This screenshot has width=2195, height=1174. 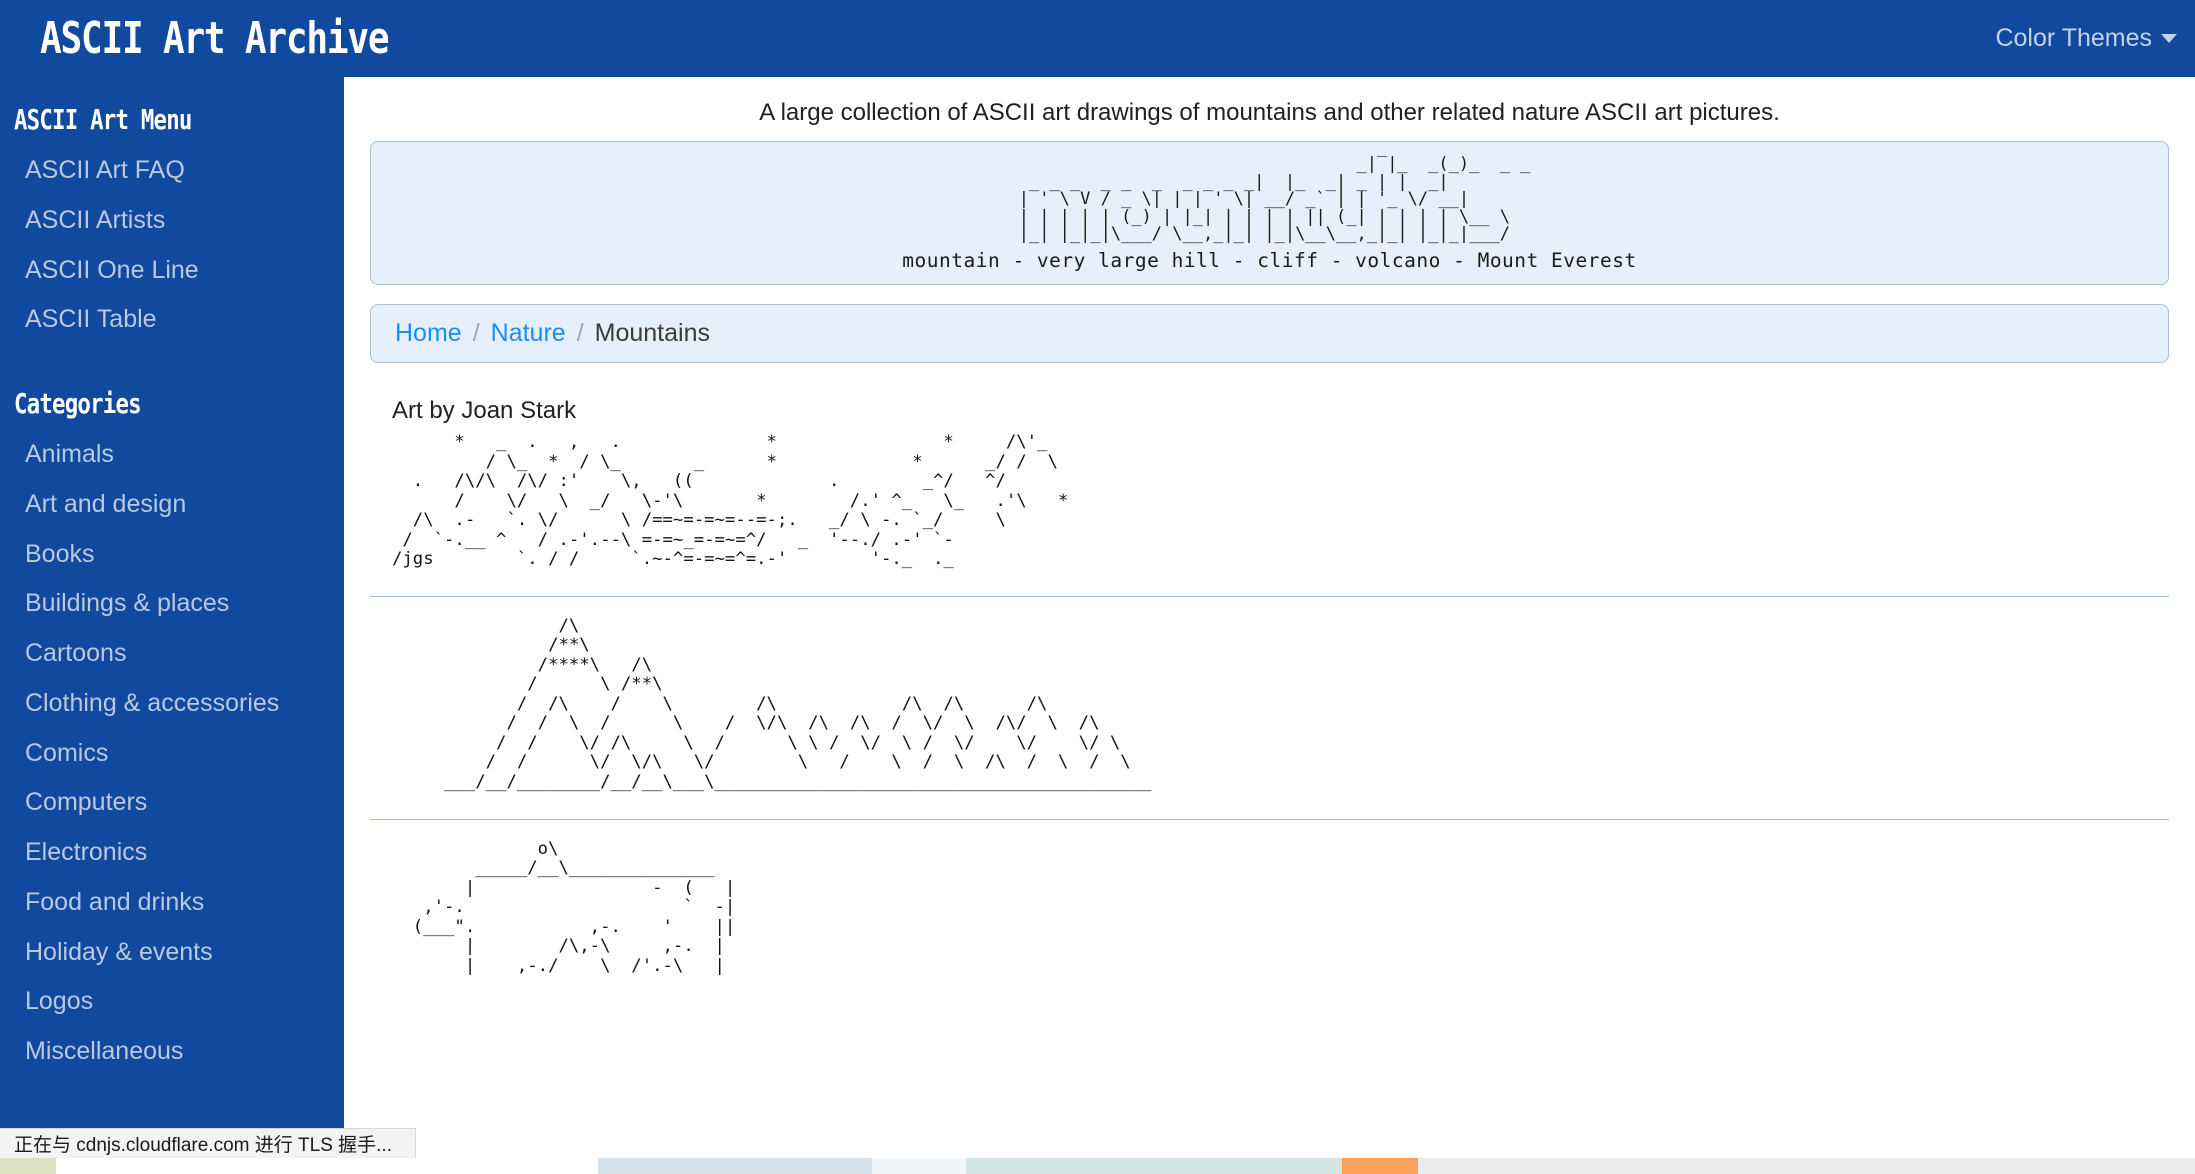 What do you see at coordinates (172, 1052) in the screenshot?
I see `sidebar-item-miscellaneous: Miscellaneous` at bounding box center [172, 1052].